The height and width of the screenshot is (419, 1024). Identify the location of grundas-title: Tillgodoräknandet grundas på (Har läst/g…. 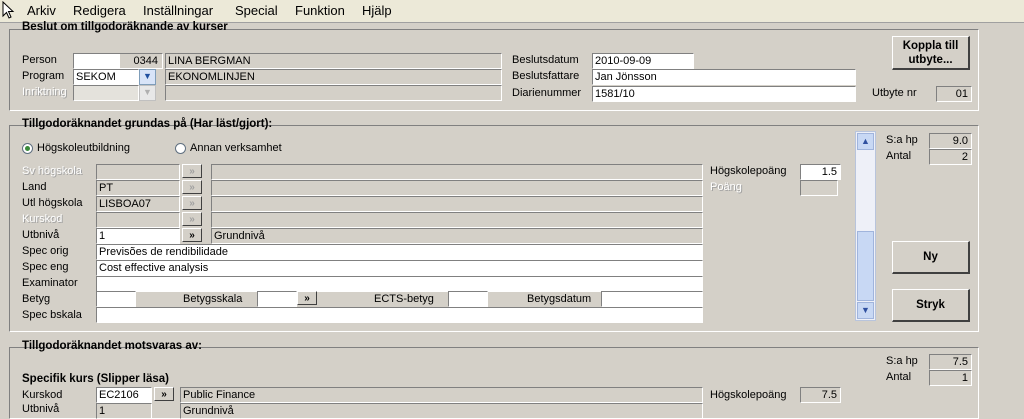
(147, 124).